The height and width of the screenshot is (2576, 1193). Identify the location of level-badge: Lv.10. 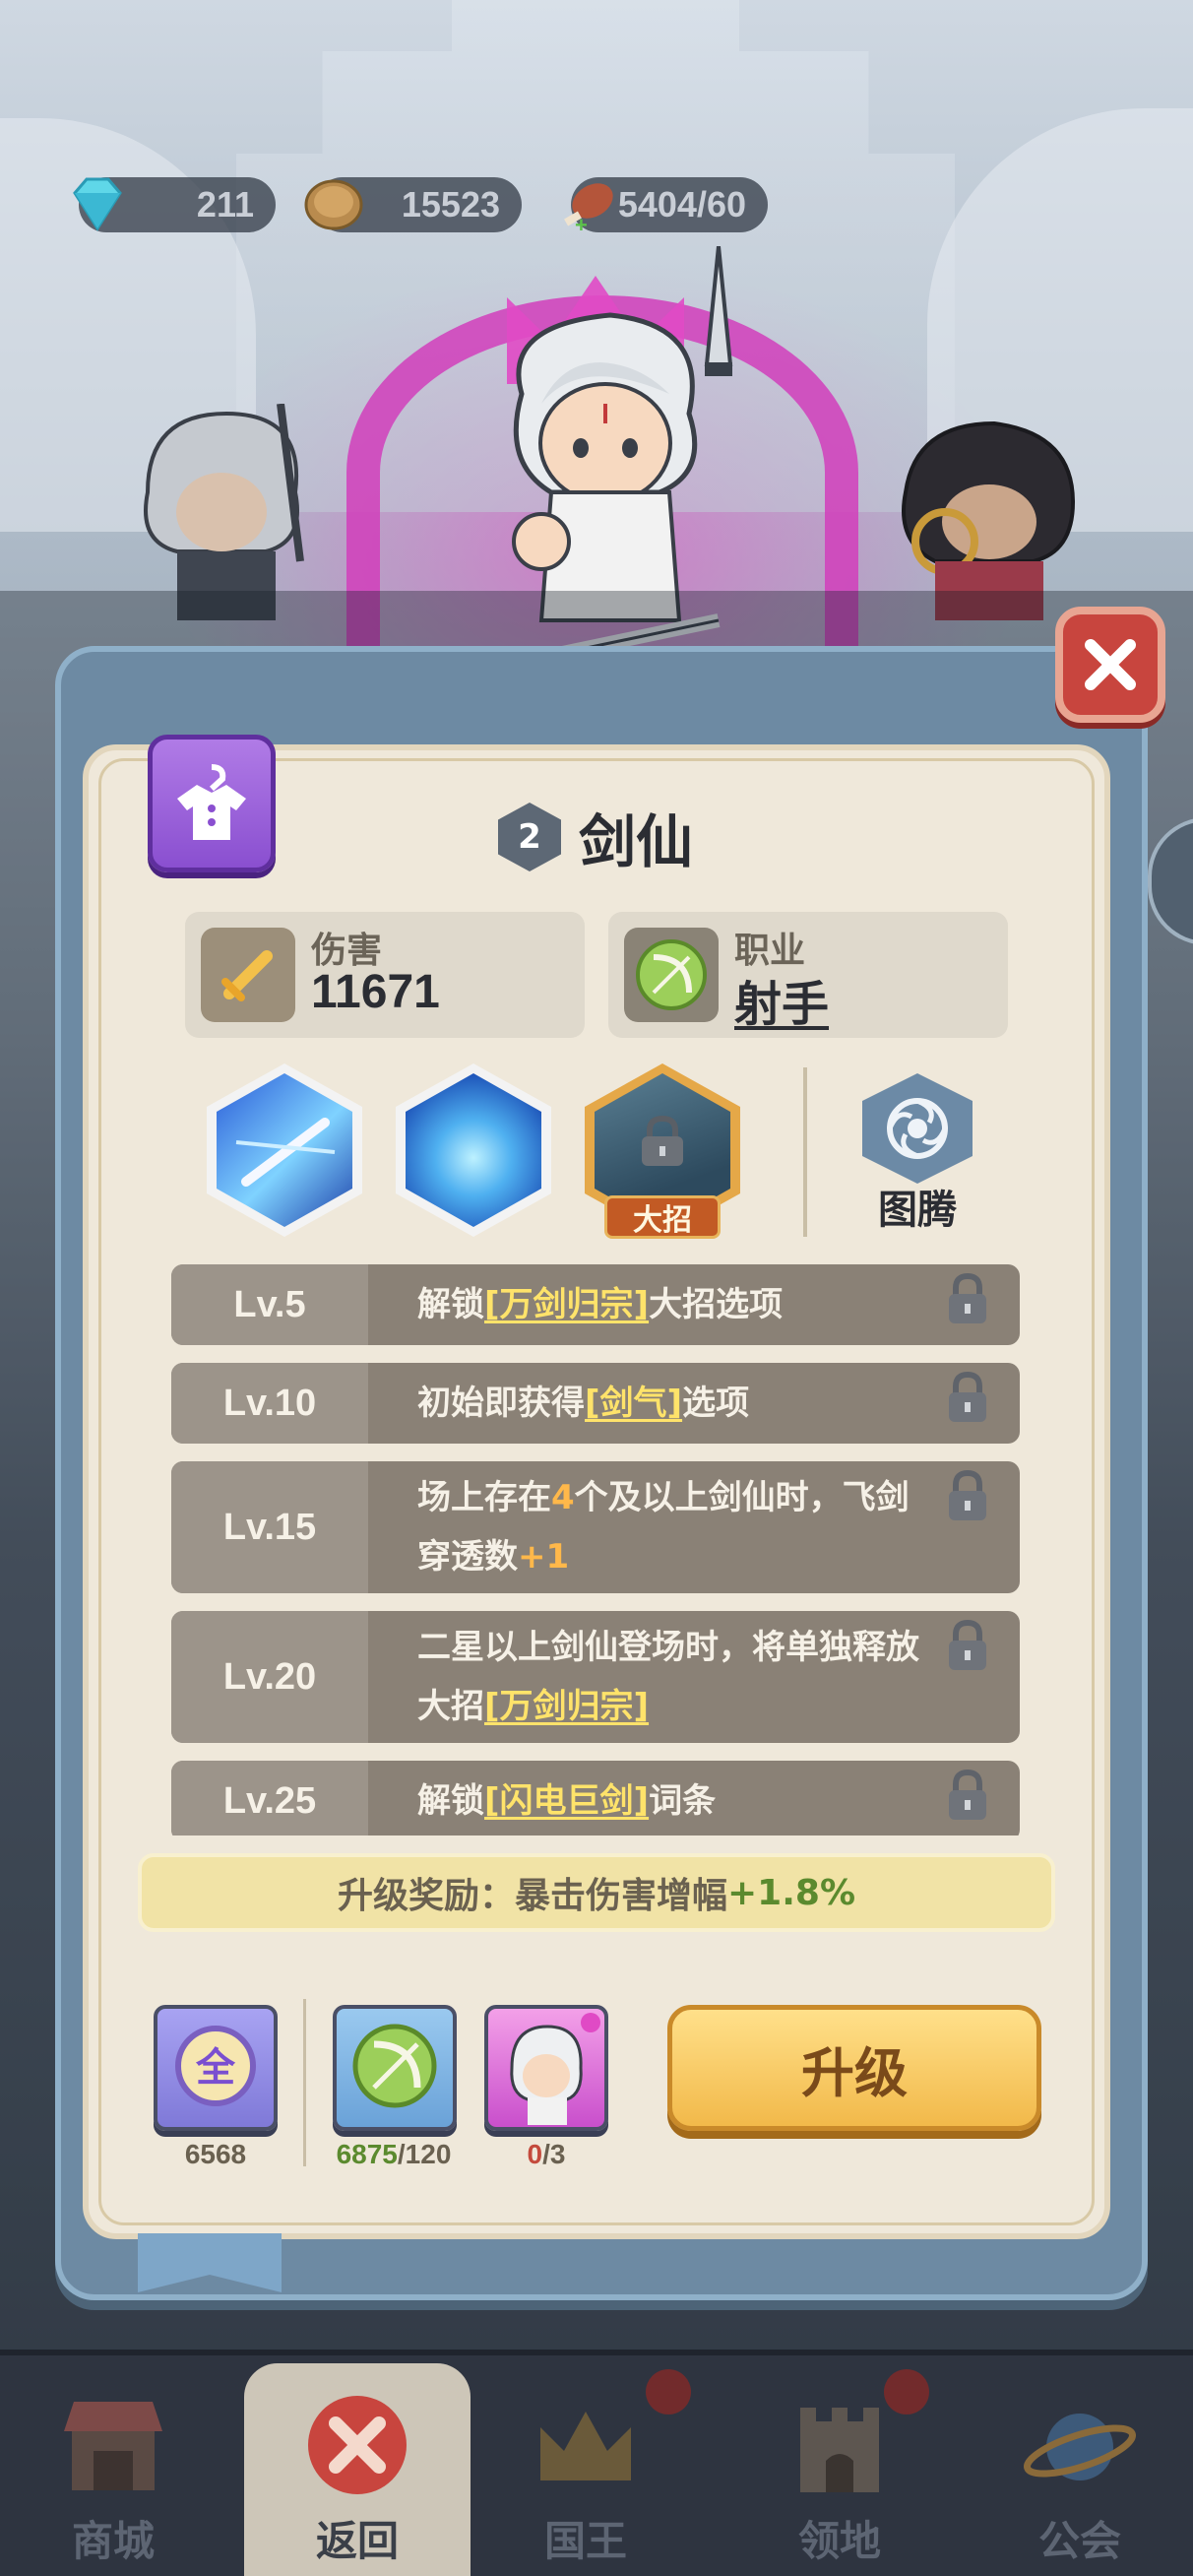
(269, 1403).